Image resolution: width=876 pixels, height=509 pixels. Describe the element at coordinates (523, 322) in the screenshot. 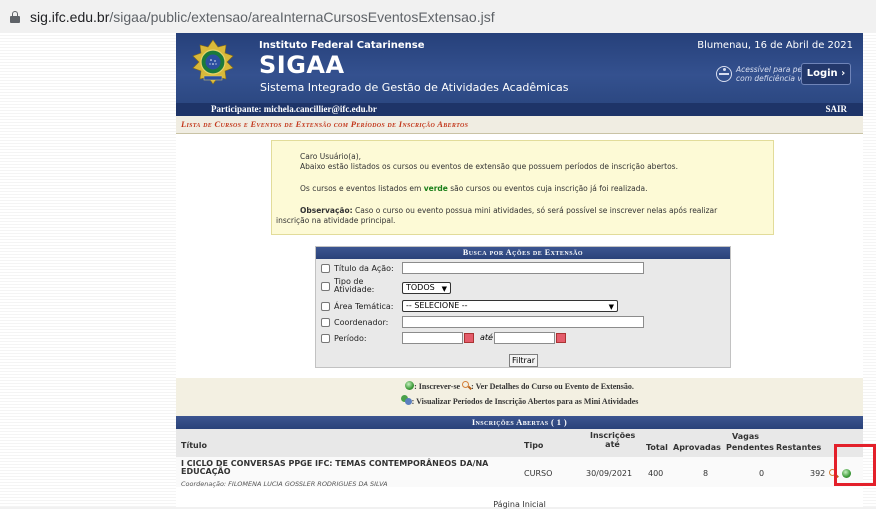

I see `coordenador-input` at that location.